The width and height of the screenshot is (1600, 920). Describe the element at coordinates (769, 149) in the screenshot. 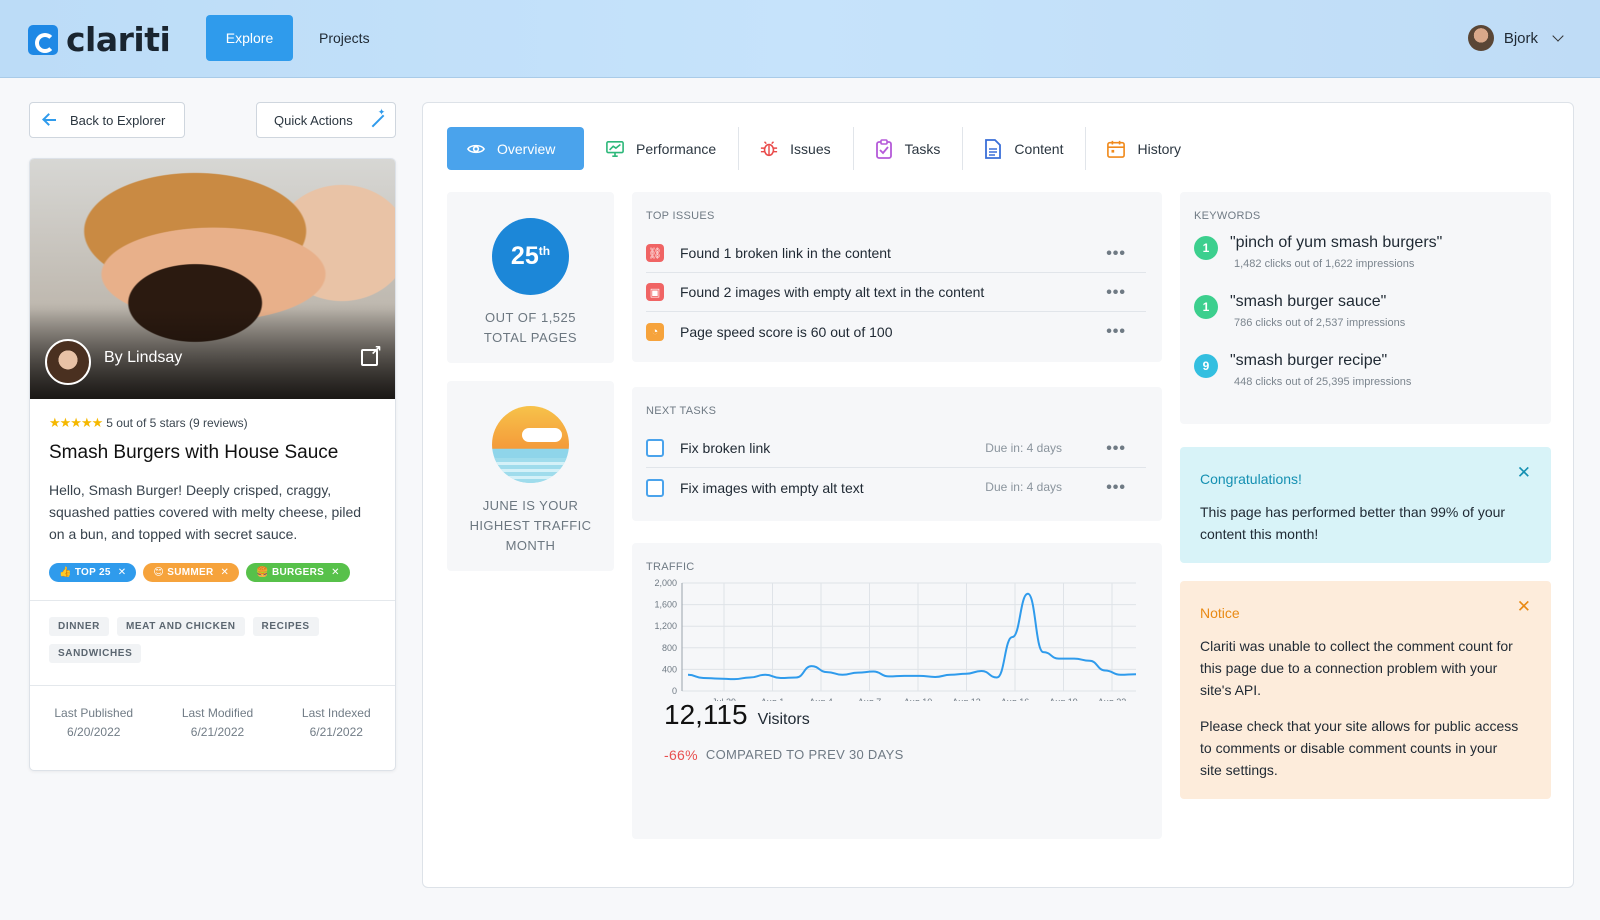

I see `bug-icon` at that location.